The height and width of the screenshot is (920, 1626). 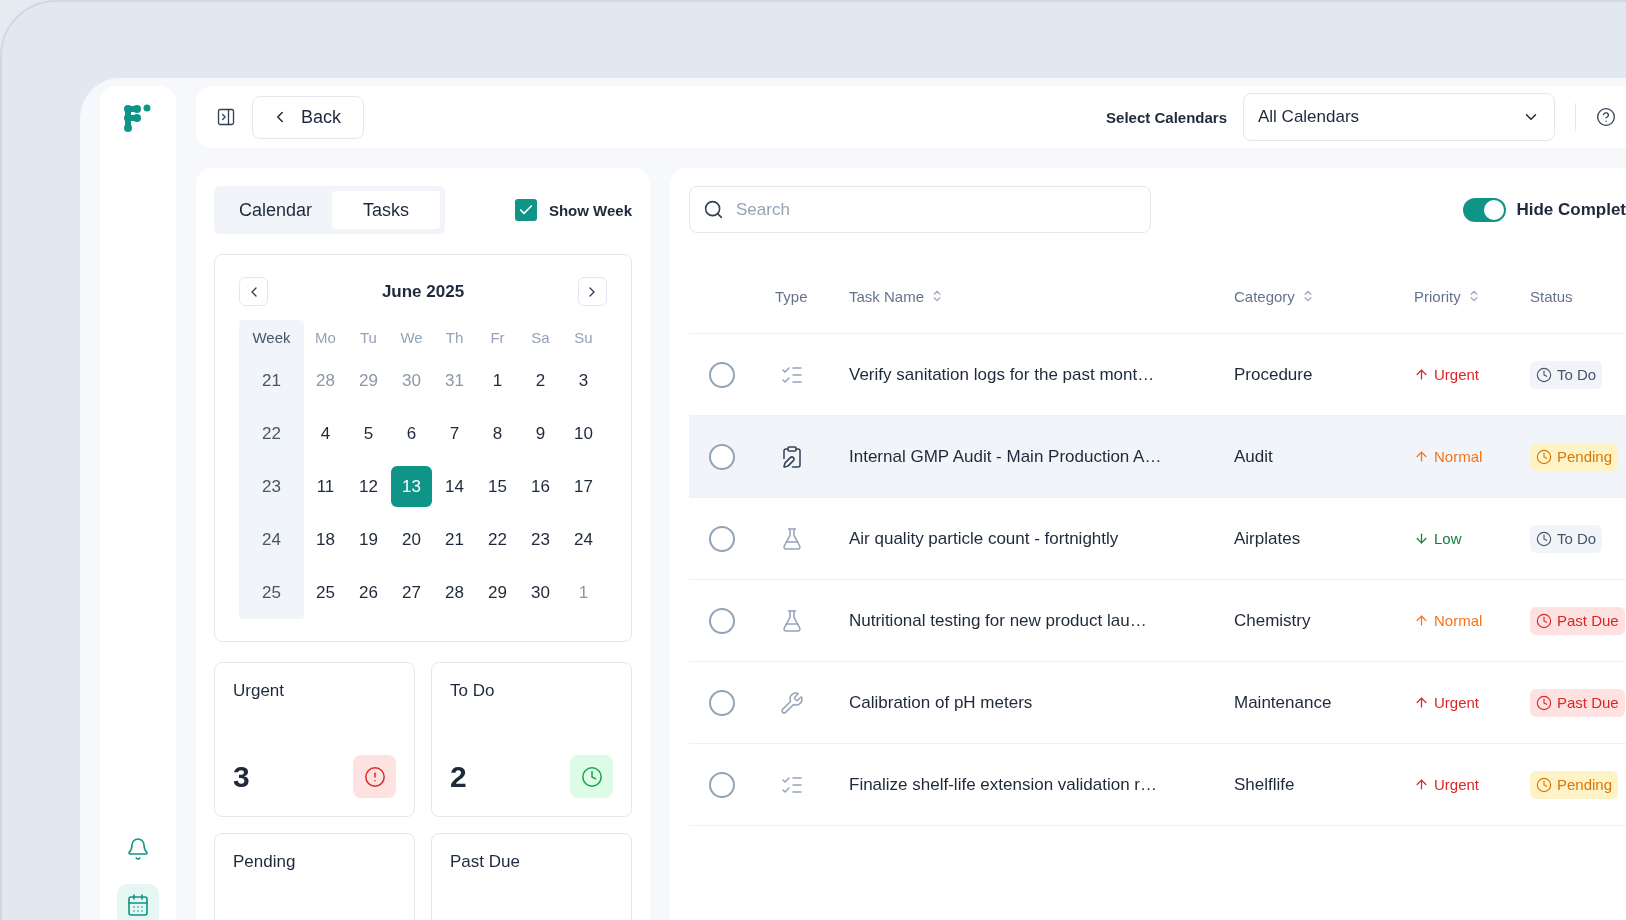 What do you see at coordinates (271, 433) in the screenshot?
I see `week-number: 22` at bounding box center [271, 433].